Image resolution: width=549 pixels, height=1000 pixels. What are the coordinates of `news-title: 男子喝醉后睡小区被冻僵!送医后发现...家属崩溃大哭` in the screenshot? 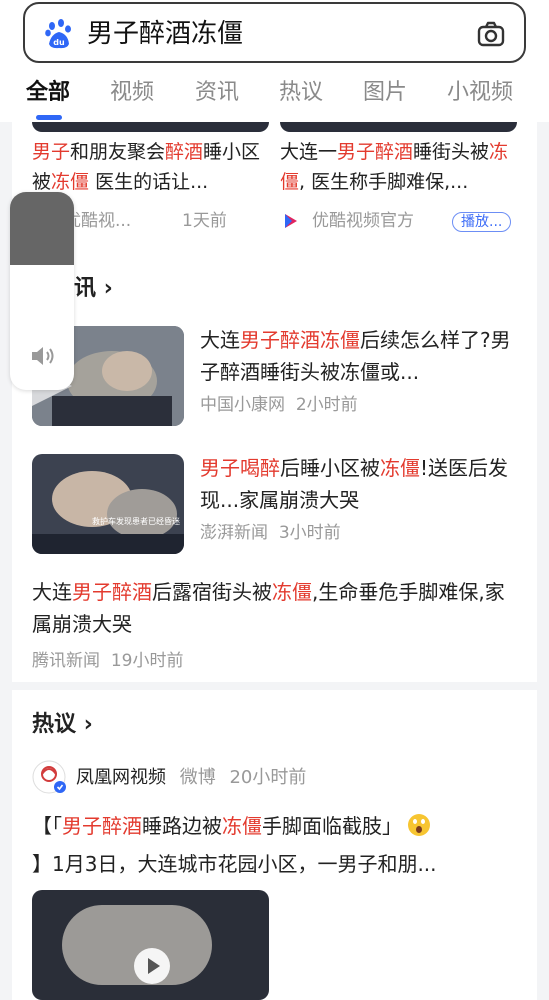 It's located at (362, 484).